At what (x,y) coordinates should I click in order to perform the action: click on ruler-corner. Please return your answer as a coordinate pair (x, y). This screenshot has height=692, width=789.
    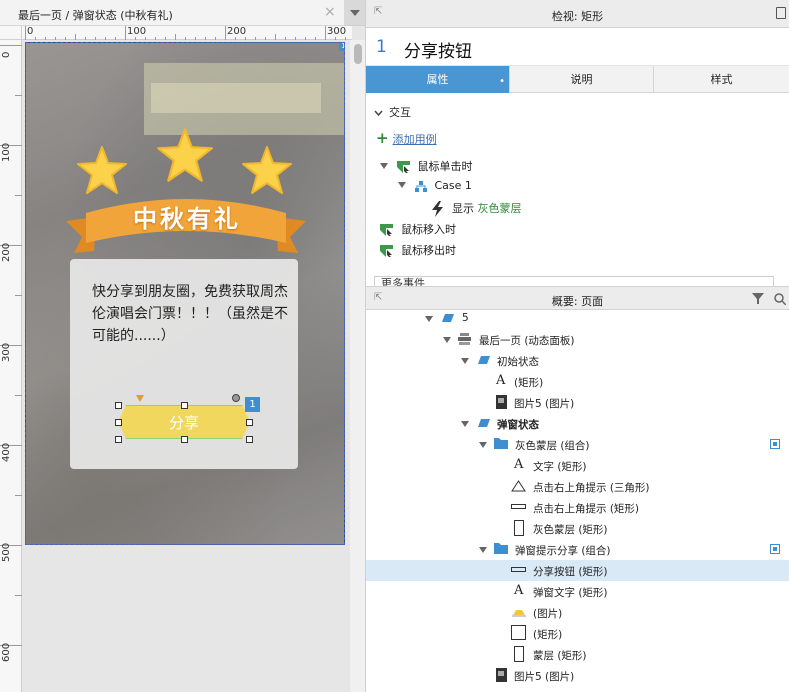
    Looking at the image, I should click on (11, 33).